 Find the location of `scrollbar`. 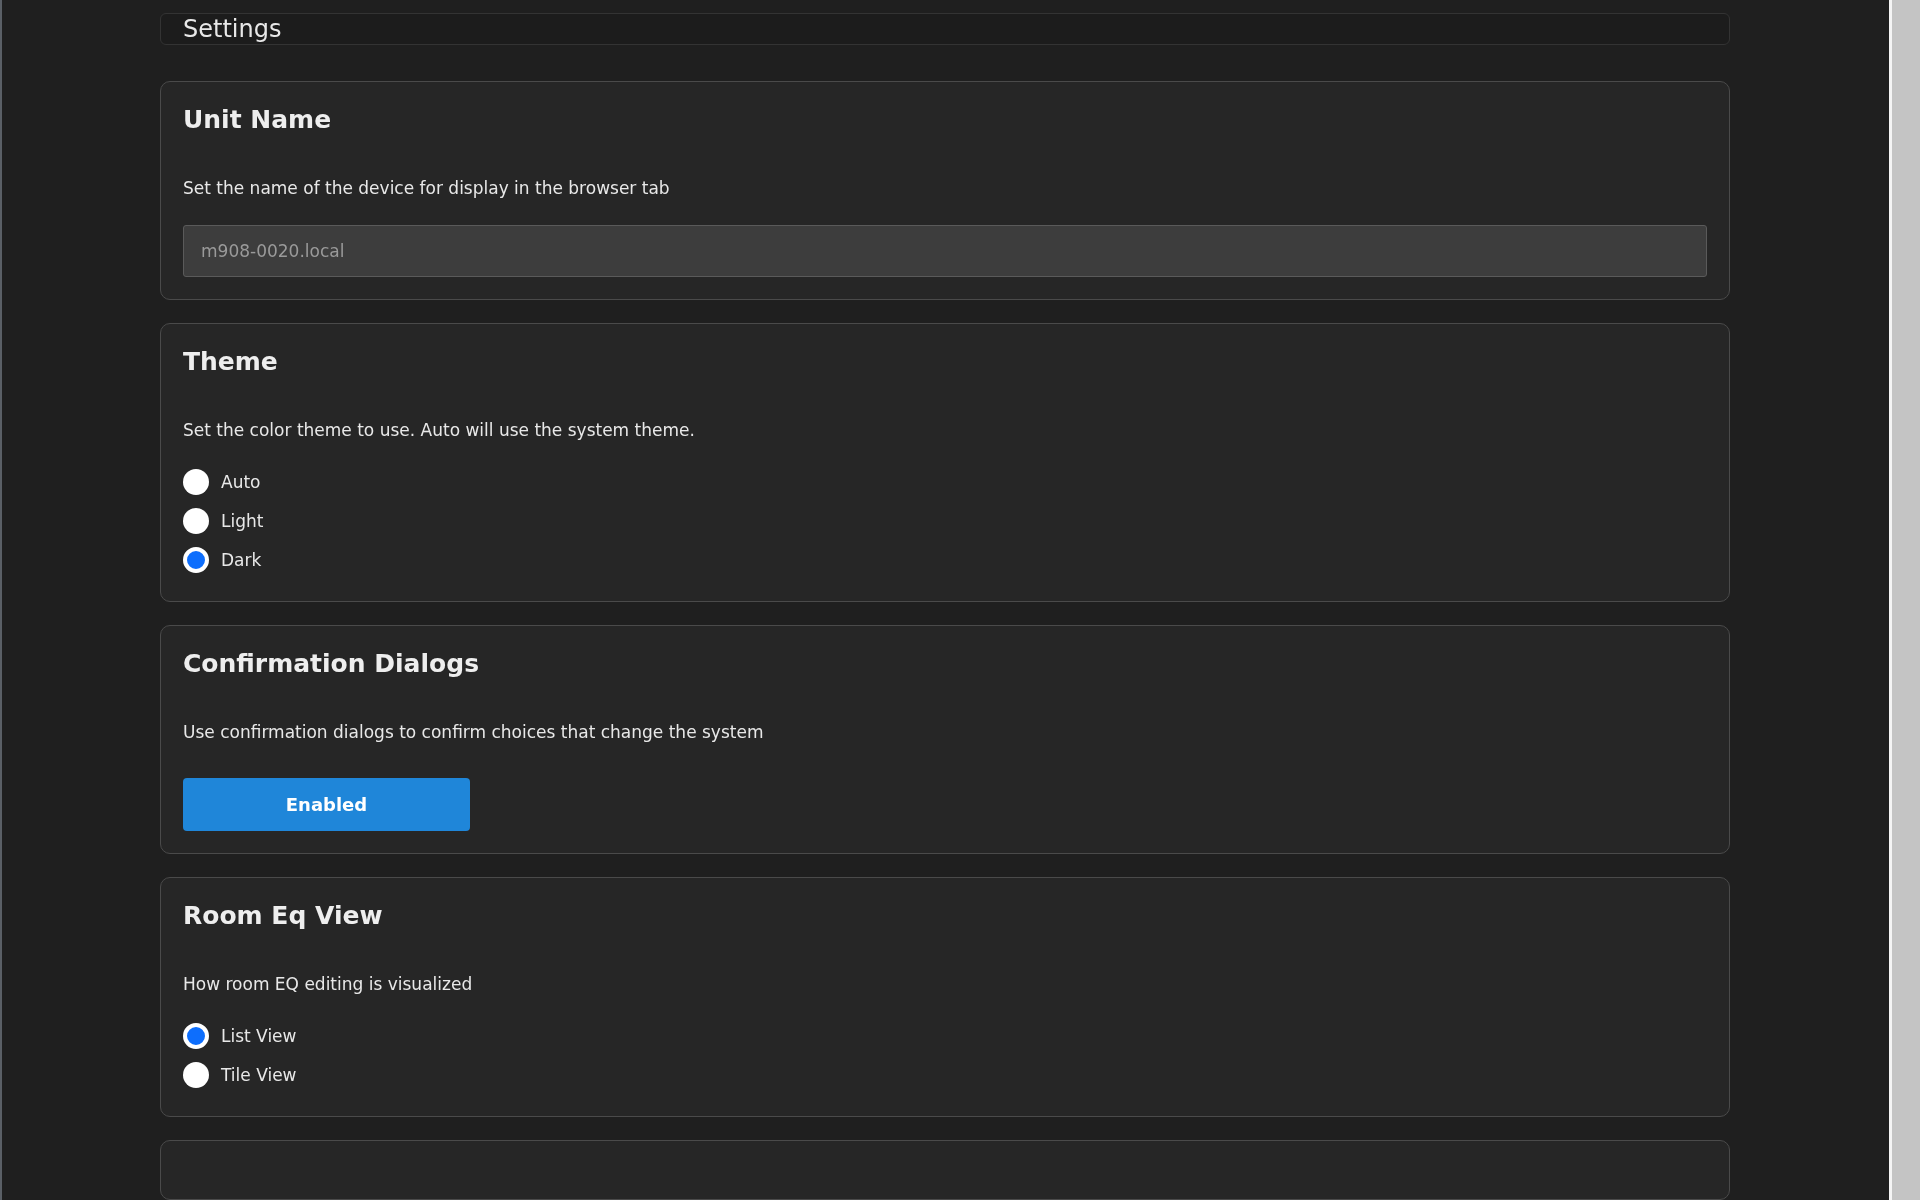

scrollbar is located at coordinates (1904, 600).